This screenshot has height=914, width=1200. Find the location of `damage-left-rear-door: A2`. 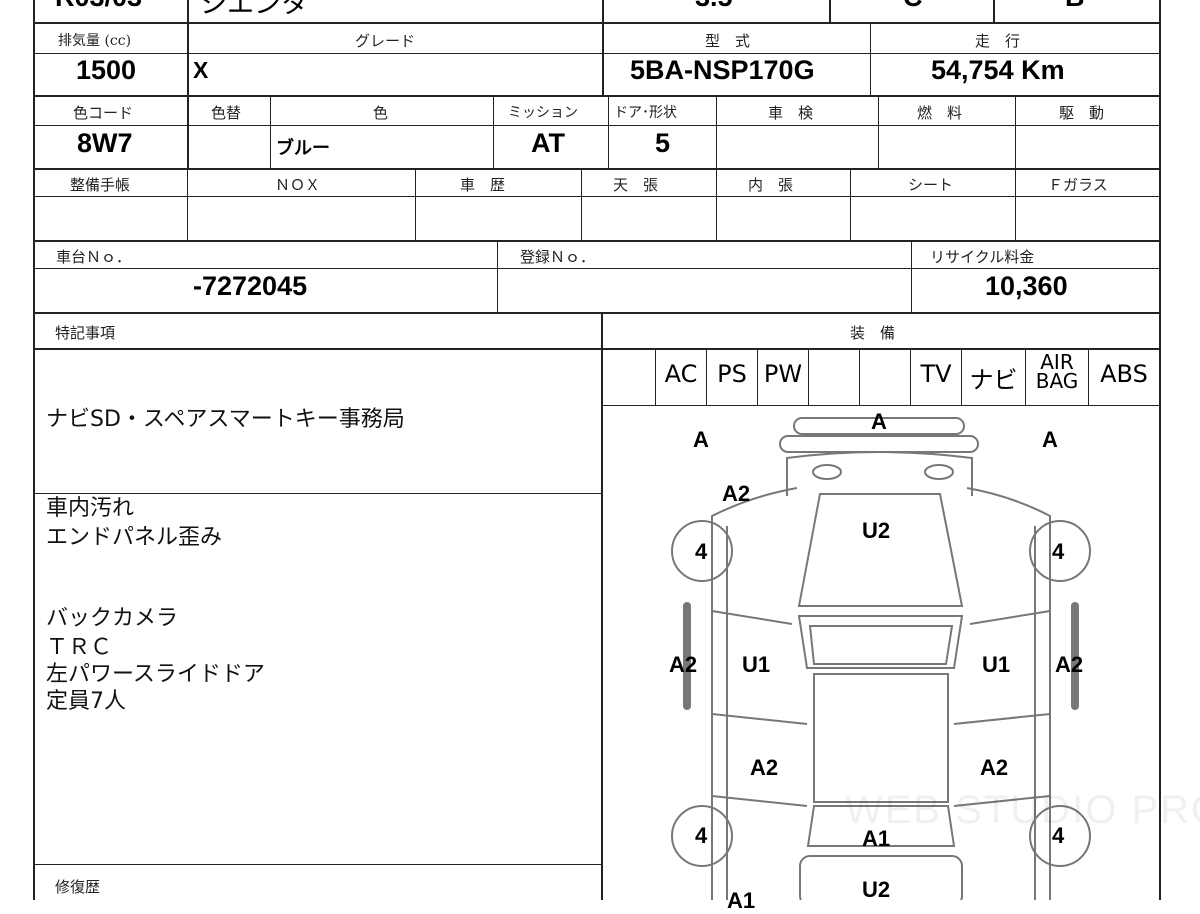

damage-left-rear-door: A2 is located at coordinates (764, 767).